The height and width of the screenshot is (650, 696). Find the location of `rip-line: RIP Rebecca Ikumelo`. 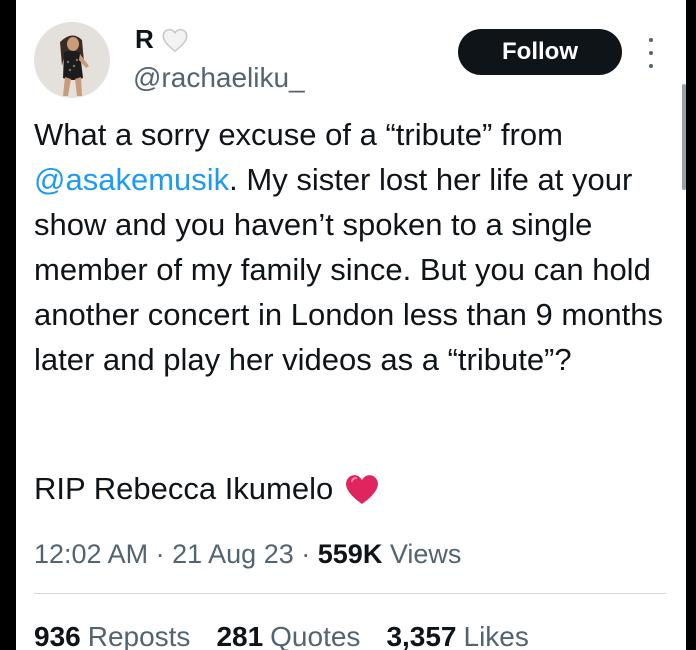

rip-line: RIP Rebecca Ikumelo is located at coordinates (207, 488).